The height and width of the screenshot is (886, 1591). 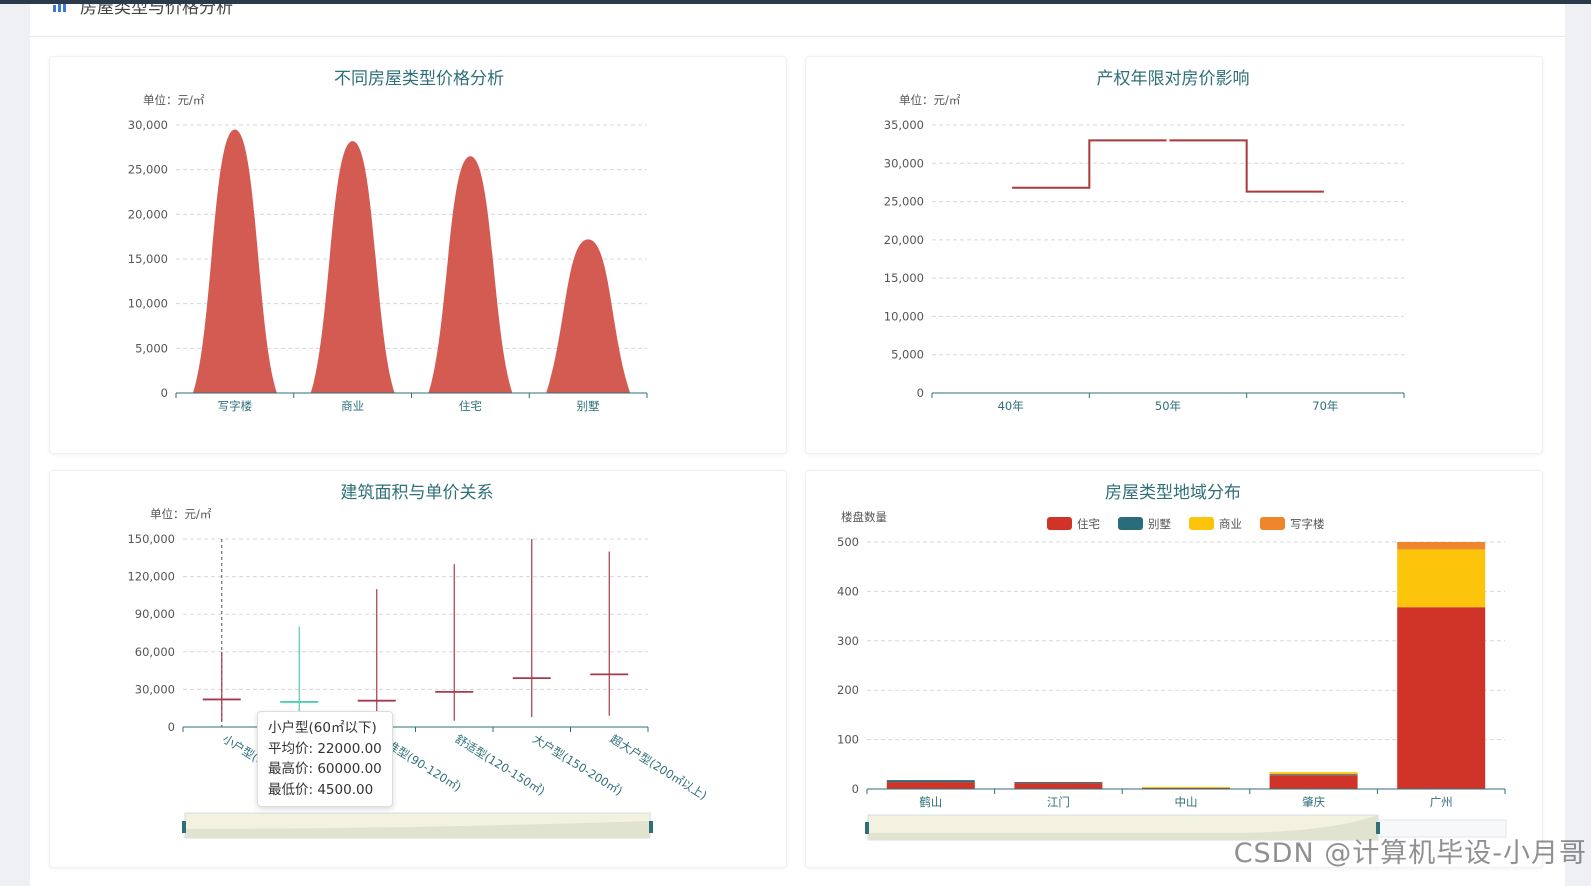 What do you see at coordinates (470, 406) in the screenshot?
I see `x-tick-label: 住宅` at bounding box center [470, 406].